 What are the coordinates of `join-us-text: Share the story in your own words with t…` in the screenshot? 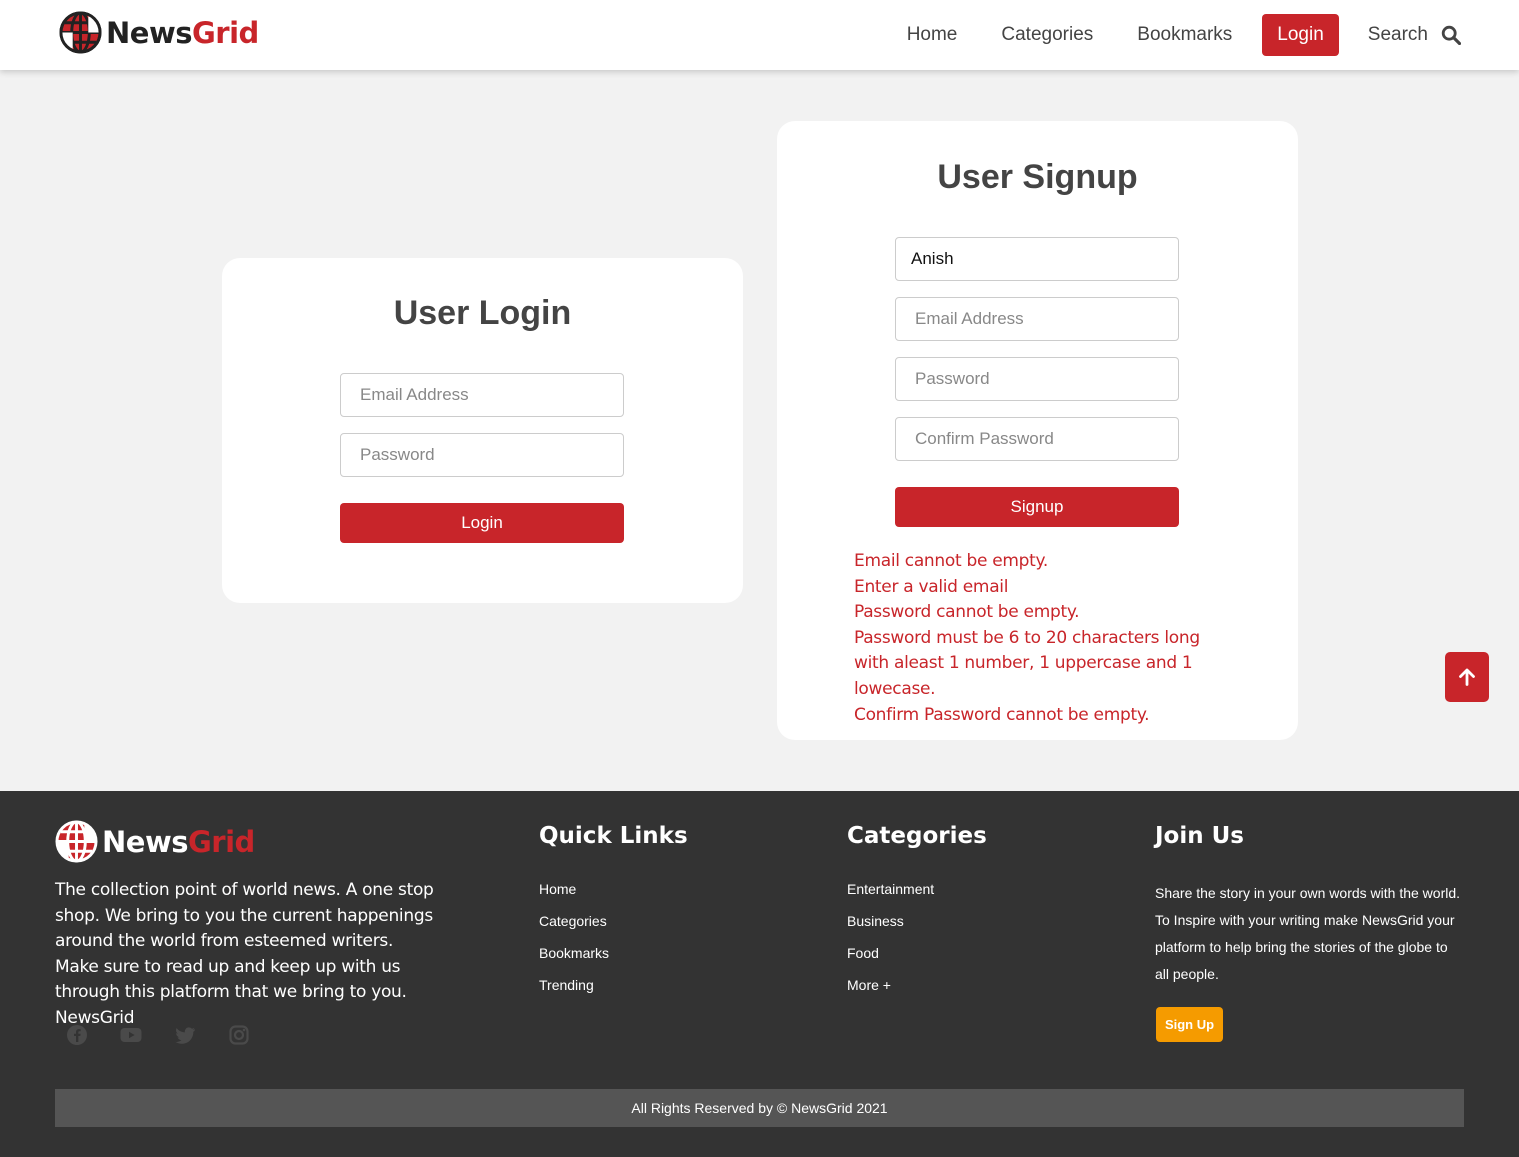 It's located at (1308, 933).